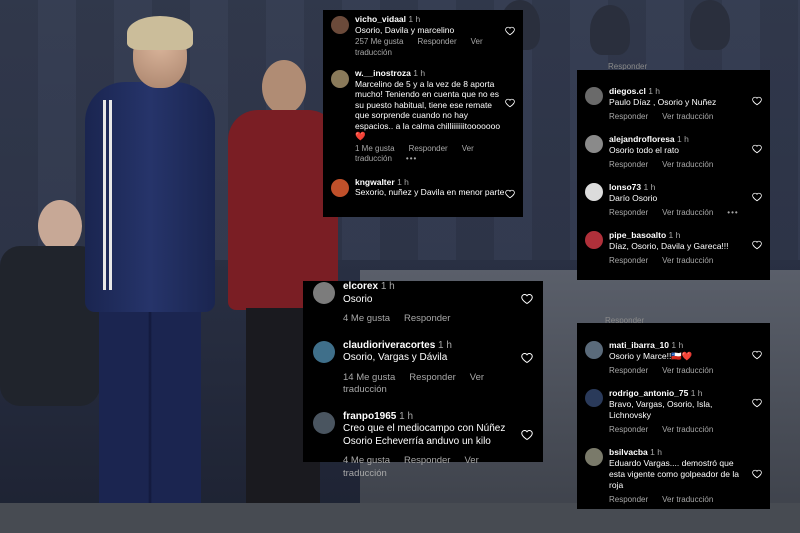 This screenshot has height=533, width=800. What do you see at coordinates (380, 19) in the screenshot?
I see `comment-username: vicho_vidaal` at bounding box center [380, 19].